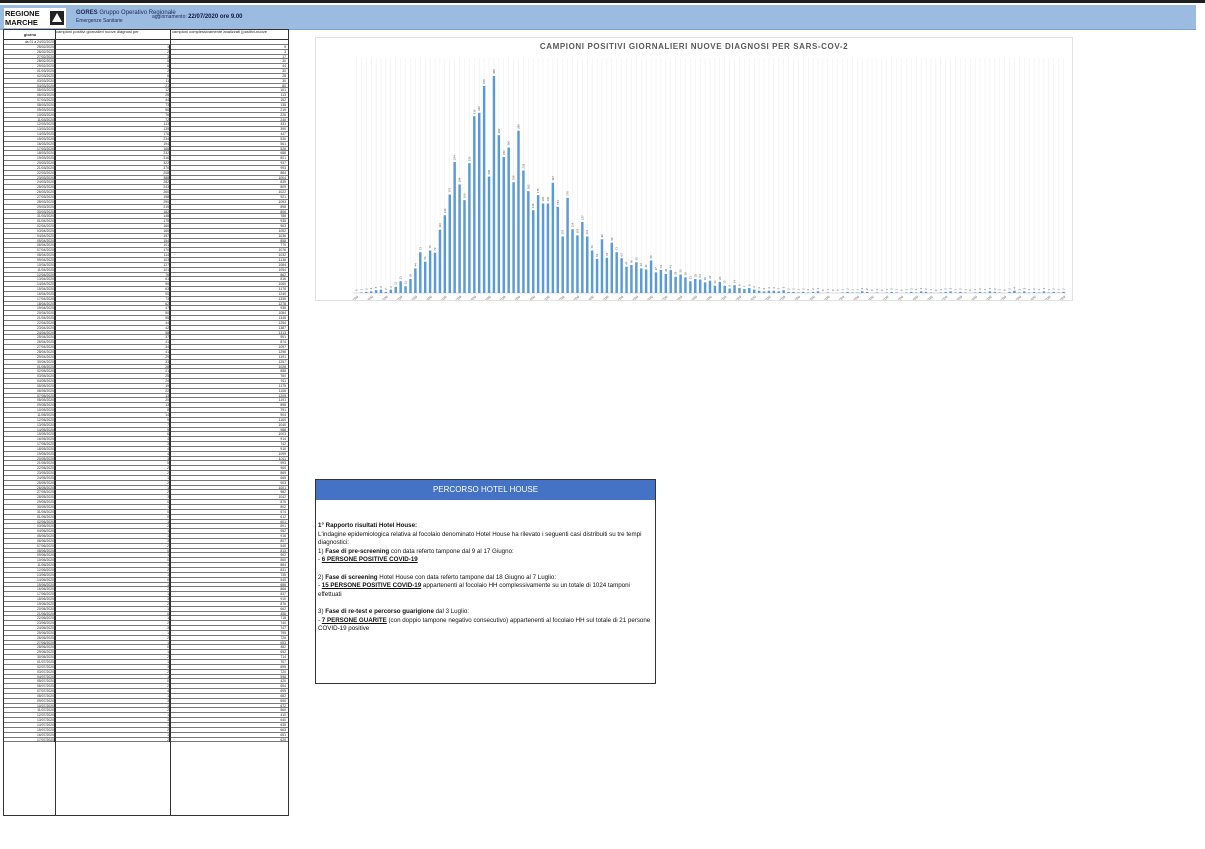 This screenshot has width=1205, height=849. What do you see at coordinates (366, 297) in the screenshot?
I see `tick-label: 27/02/2020` at bounding box center [366, 297].